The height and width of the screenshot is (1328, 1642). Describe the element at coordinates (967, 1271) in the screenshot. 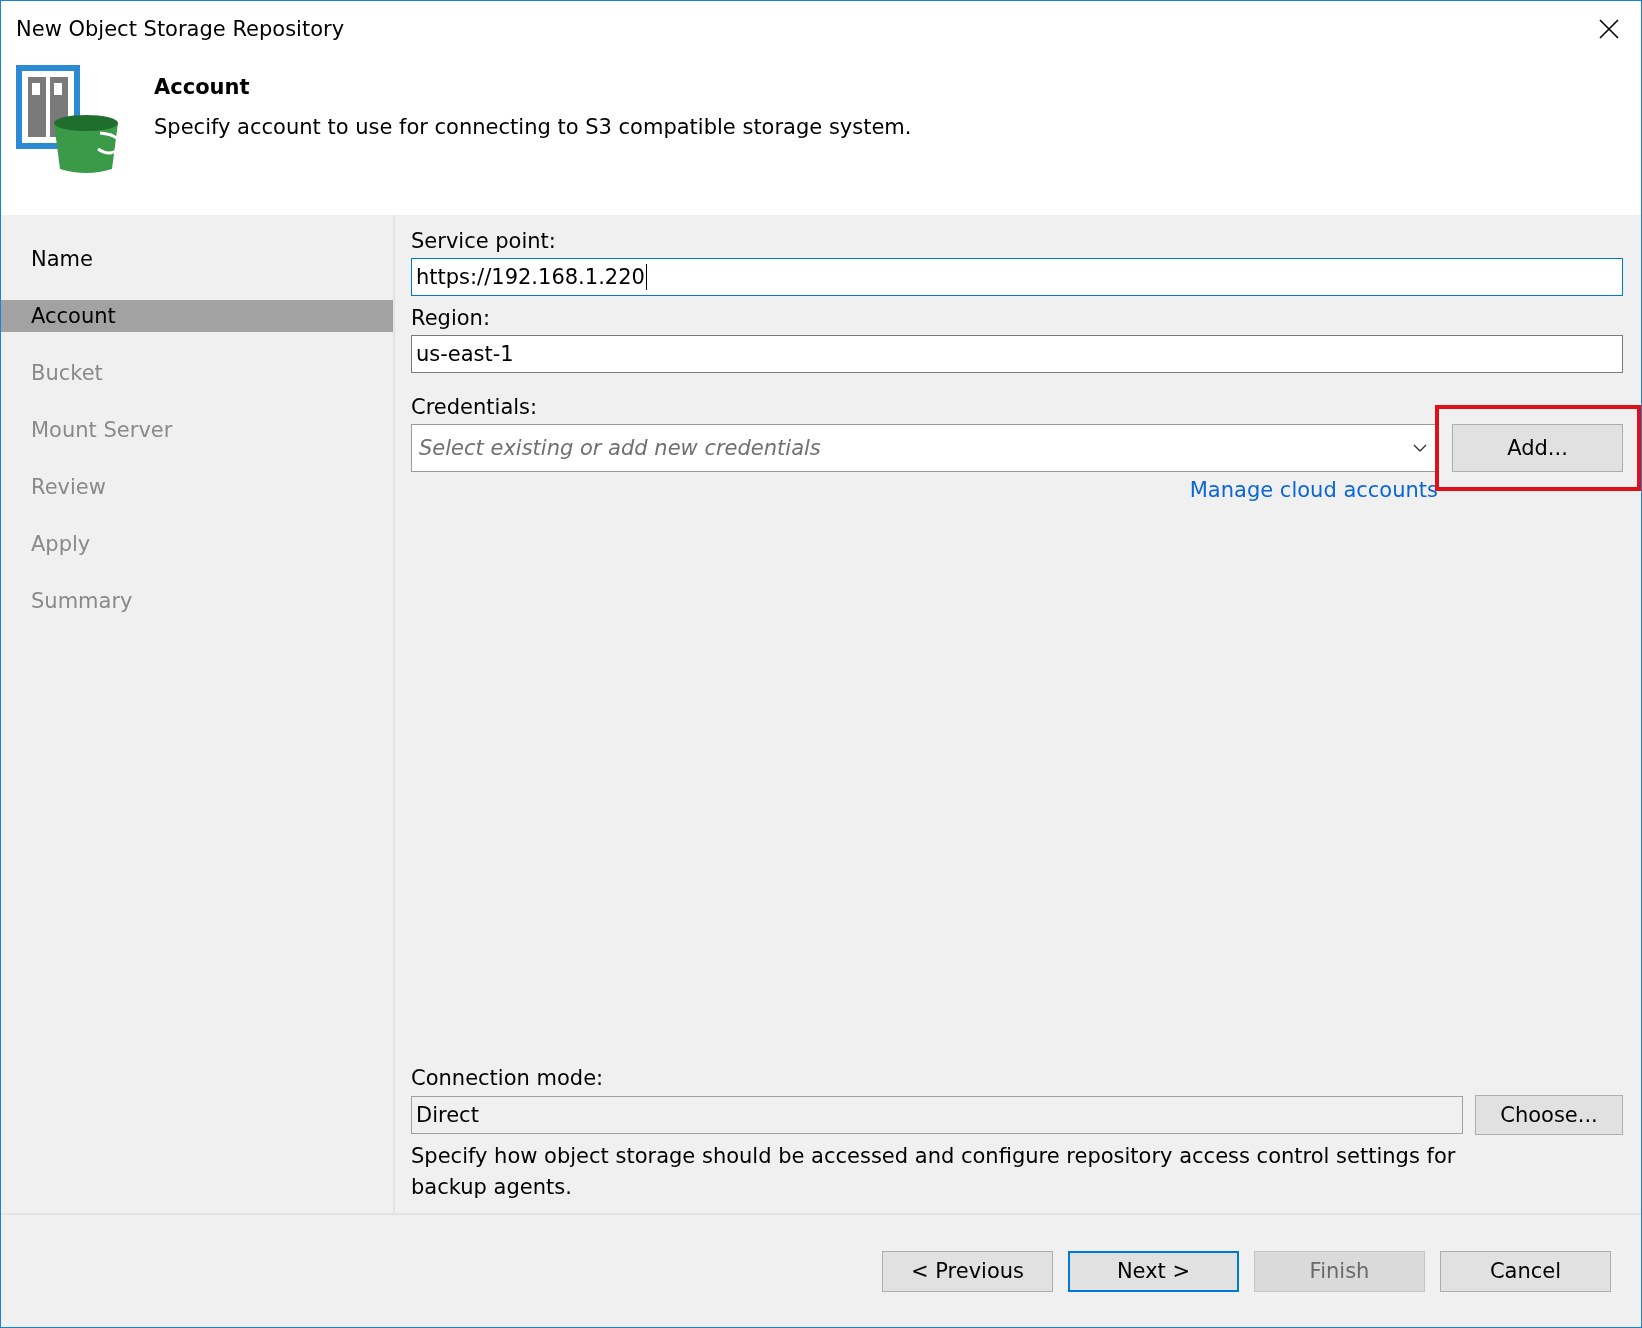

I see `wizard-button: < Previous` at that location.